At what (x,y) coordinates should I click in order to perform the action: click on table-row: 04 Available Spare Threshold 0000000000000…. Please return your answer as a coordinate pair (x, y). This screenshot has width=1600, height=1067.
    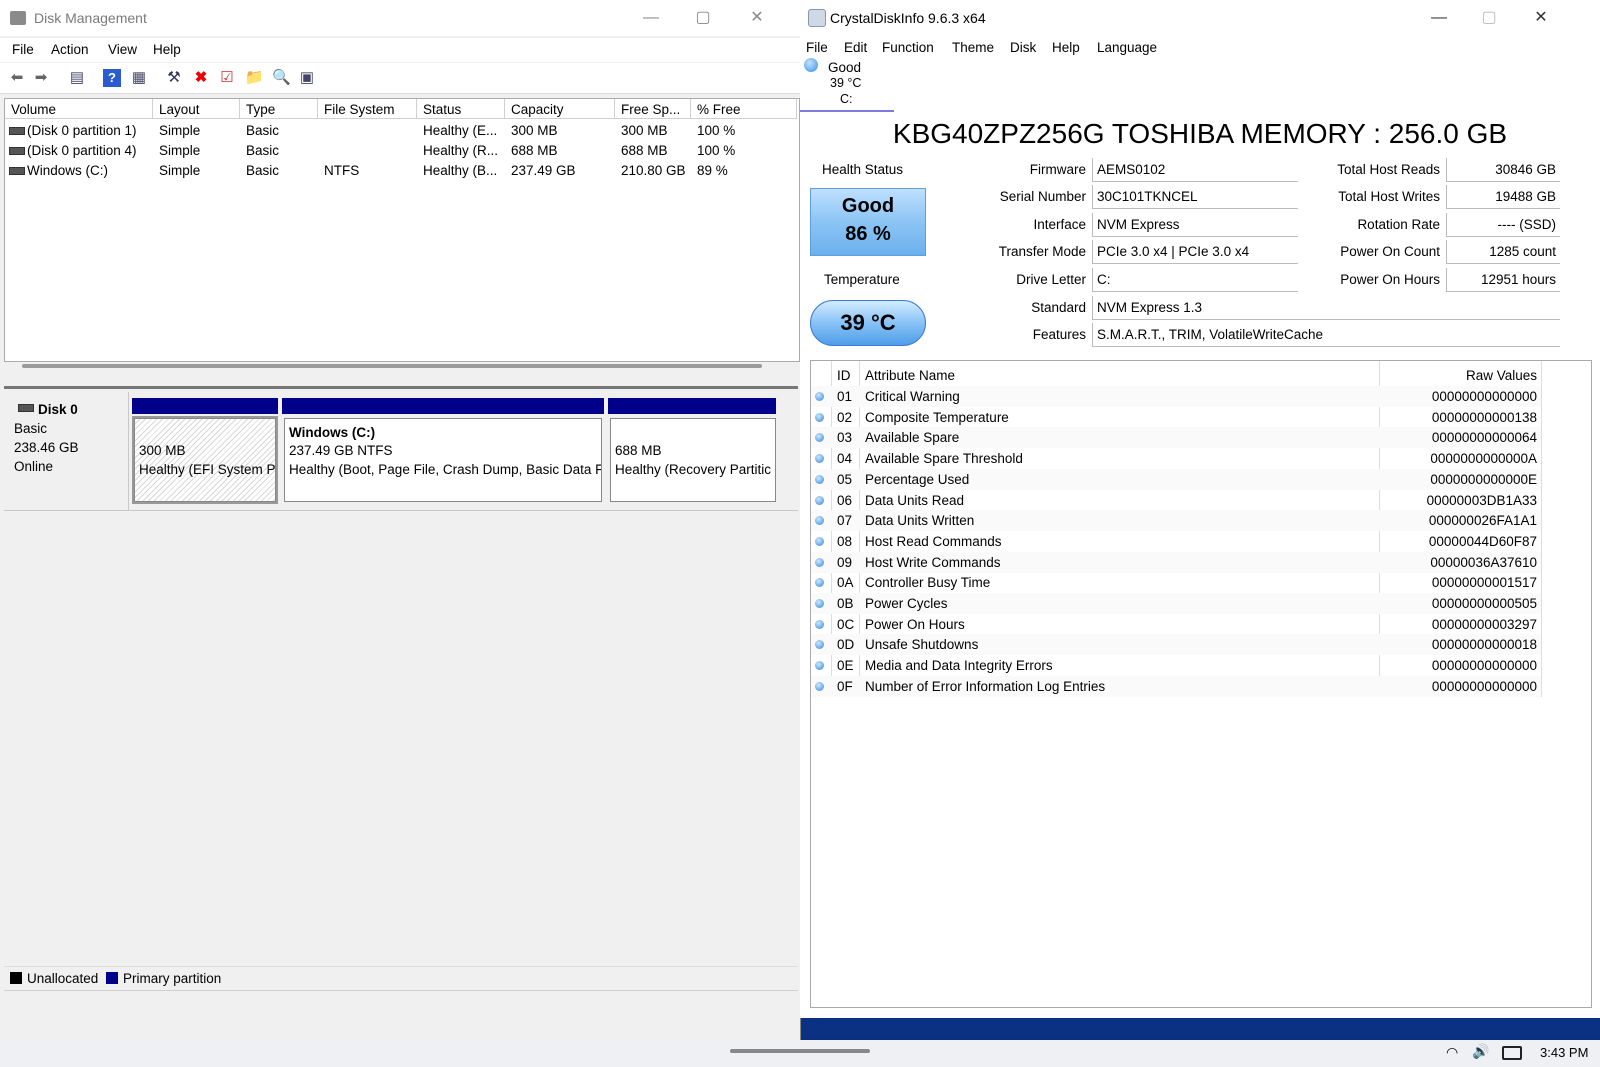
    Looking at the image, I should click on (1176, 458).